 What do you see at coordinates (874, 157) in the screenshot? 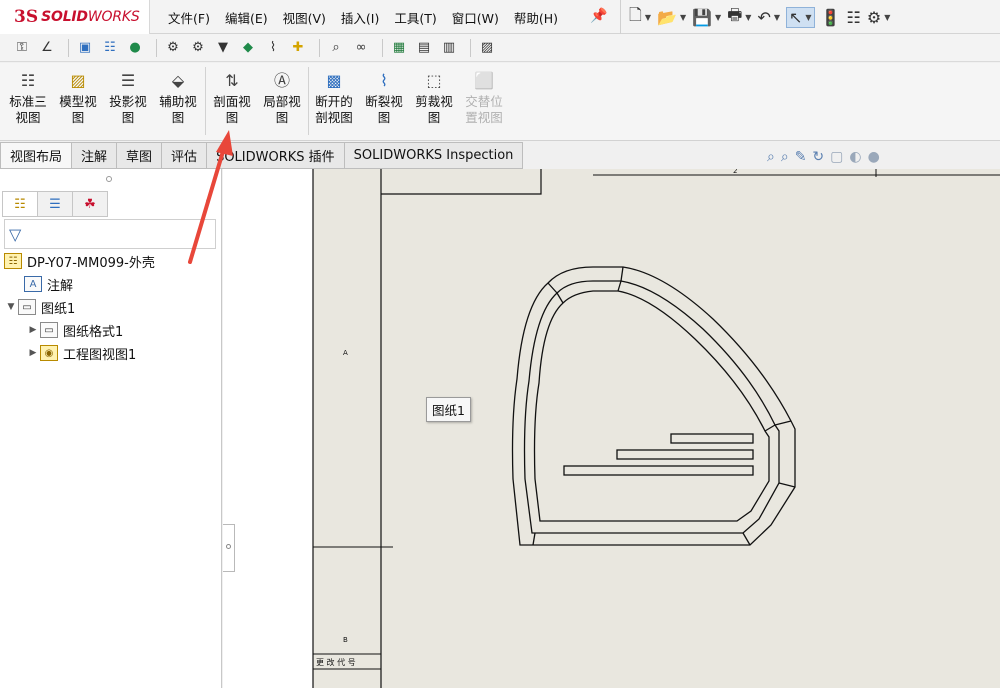
I see `hide-show-items-icon: ●` at bounding box center [874, 157].